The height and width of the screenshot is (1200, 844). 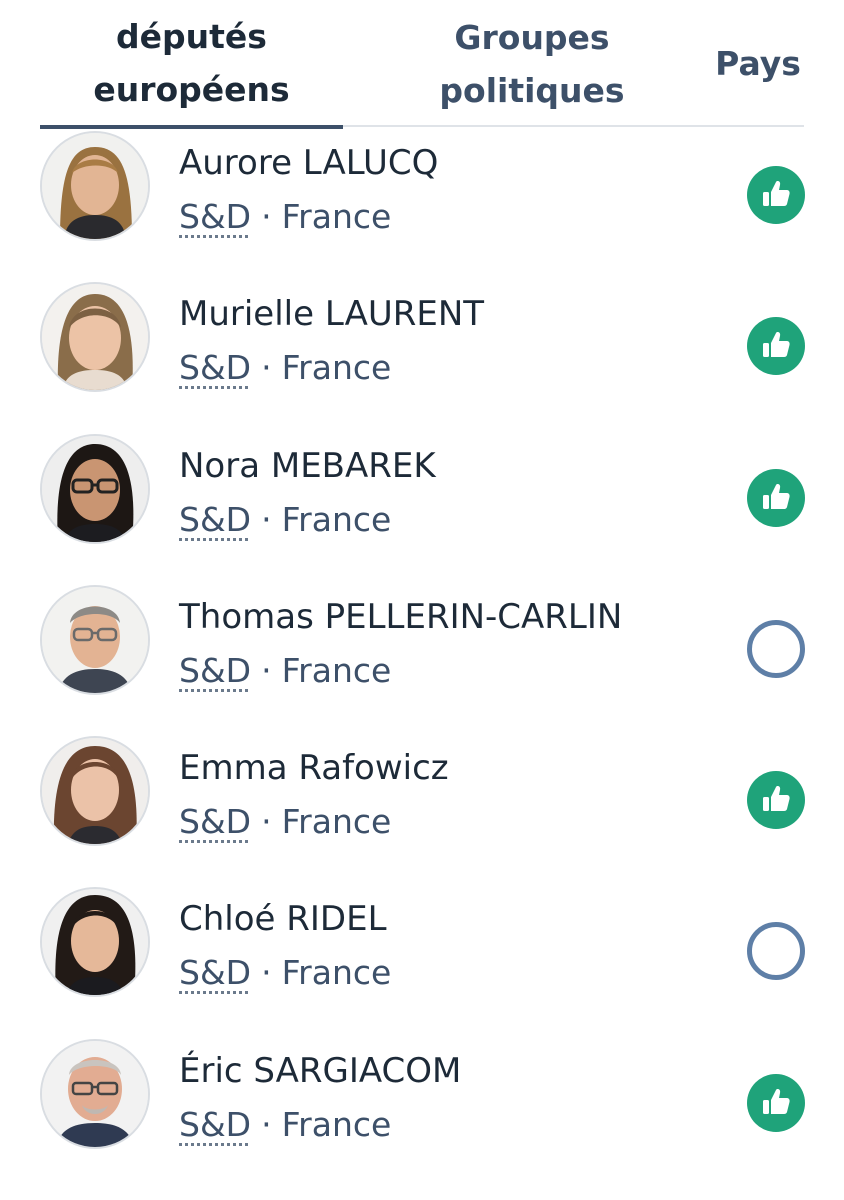 I want to click on member-row: Aurore LALUCQ S&D · France, so click(x=422, y=202).